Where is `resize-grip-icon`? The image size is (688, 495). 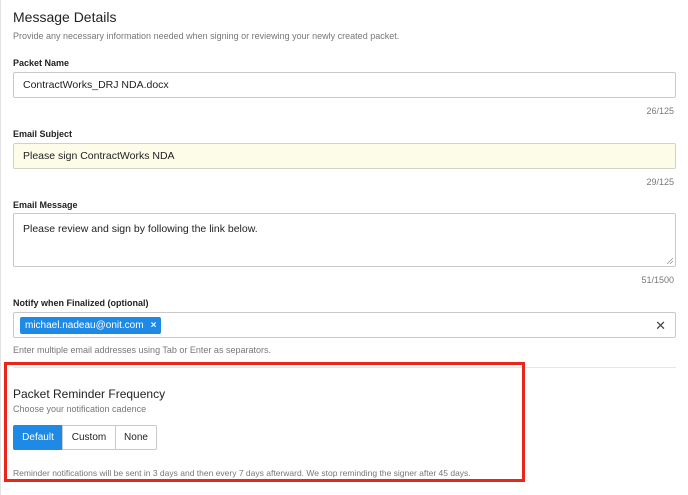 resize-grip-icon is located at coordinates (669, 260).